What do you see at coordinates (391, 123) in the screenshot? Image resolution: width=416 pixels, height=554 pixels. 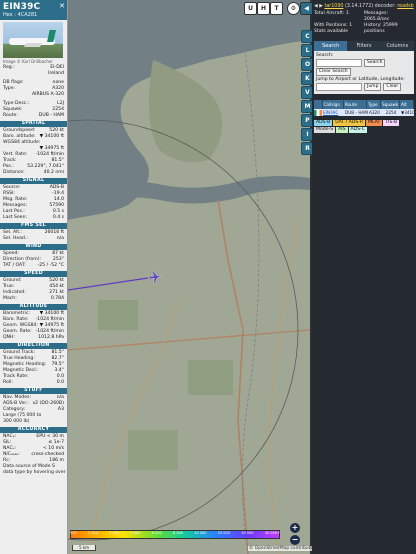 I see `source-badge: TIS-B` at bounding box center [391, 123].